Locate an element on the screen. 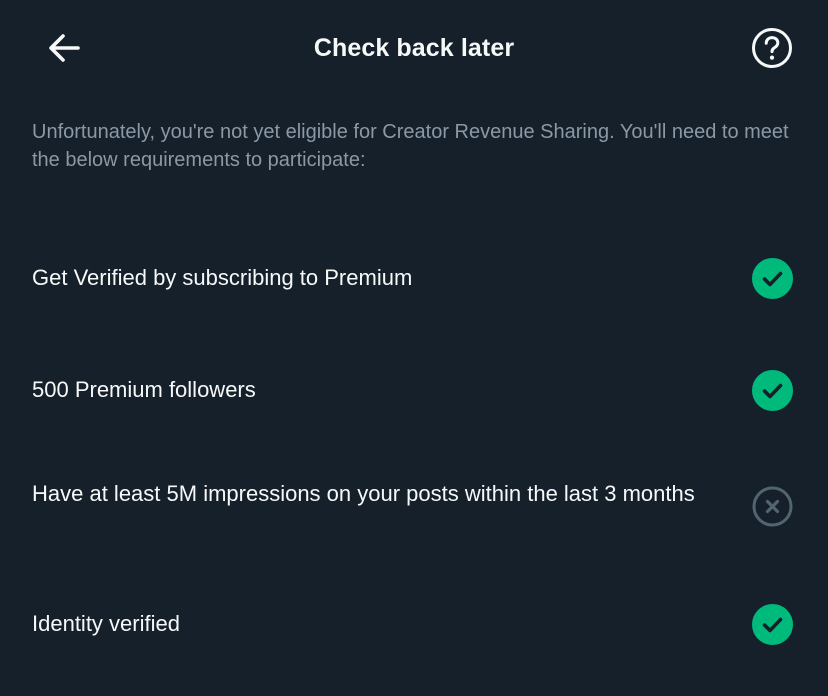 The width and height of the screenshot is (828, 696). x-circle-icon is located at coordinates (772, 506).